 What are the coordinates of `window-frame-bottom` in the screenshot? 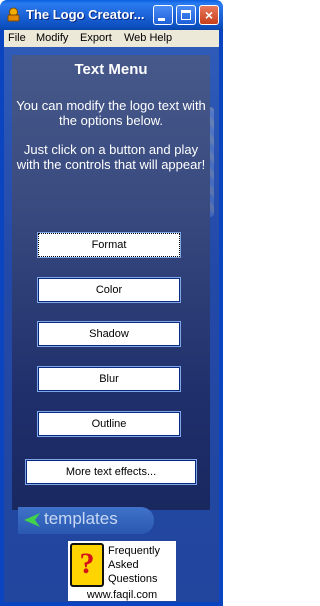 It's located at (111, 604).